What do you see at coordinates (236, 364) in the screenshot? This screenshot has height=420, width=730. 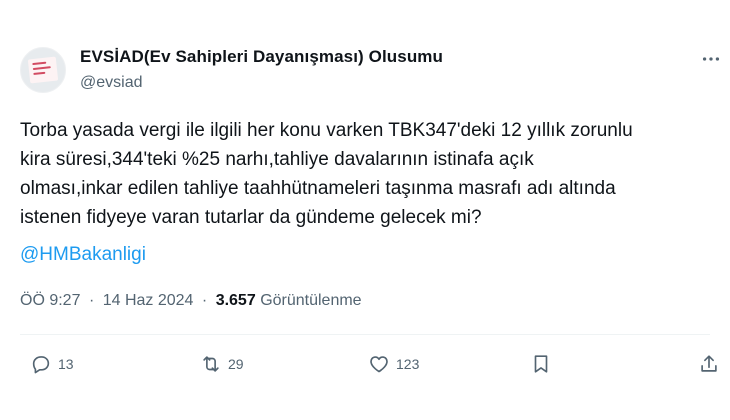 I see `retweet-count: 29` at bounding box center [236, 364].